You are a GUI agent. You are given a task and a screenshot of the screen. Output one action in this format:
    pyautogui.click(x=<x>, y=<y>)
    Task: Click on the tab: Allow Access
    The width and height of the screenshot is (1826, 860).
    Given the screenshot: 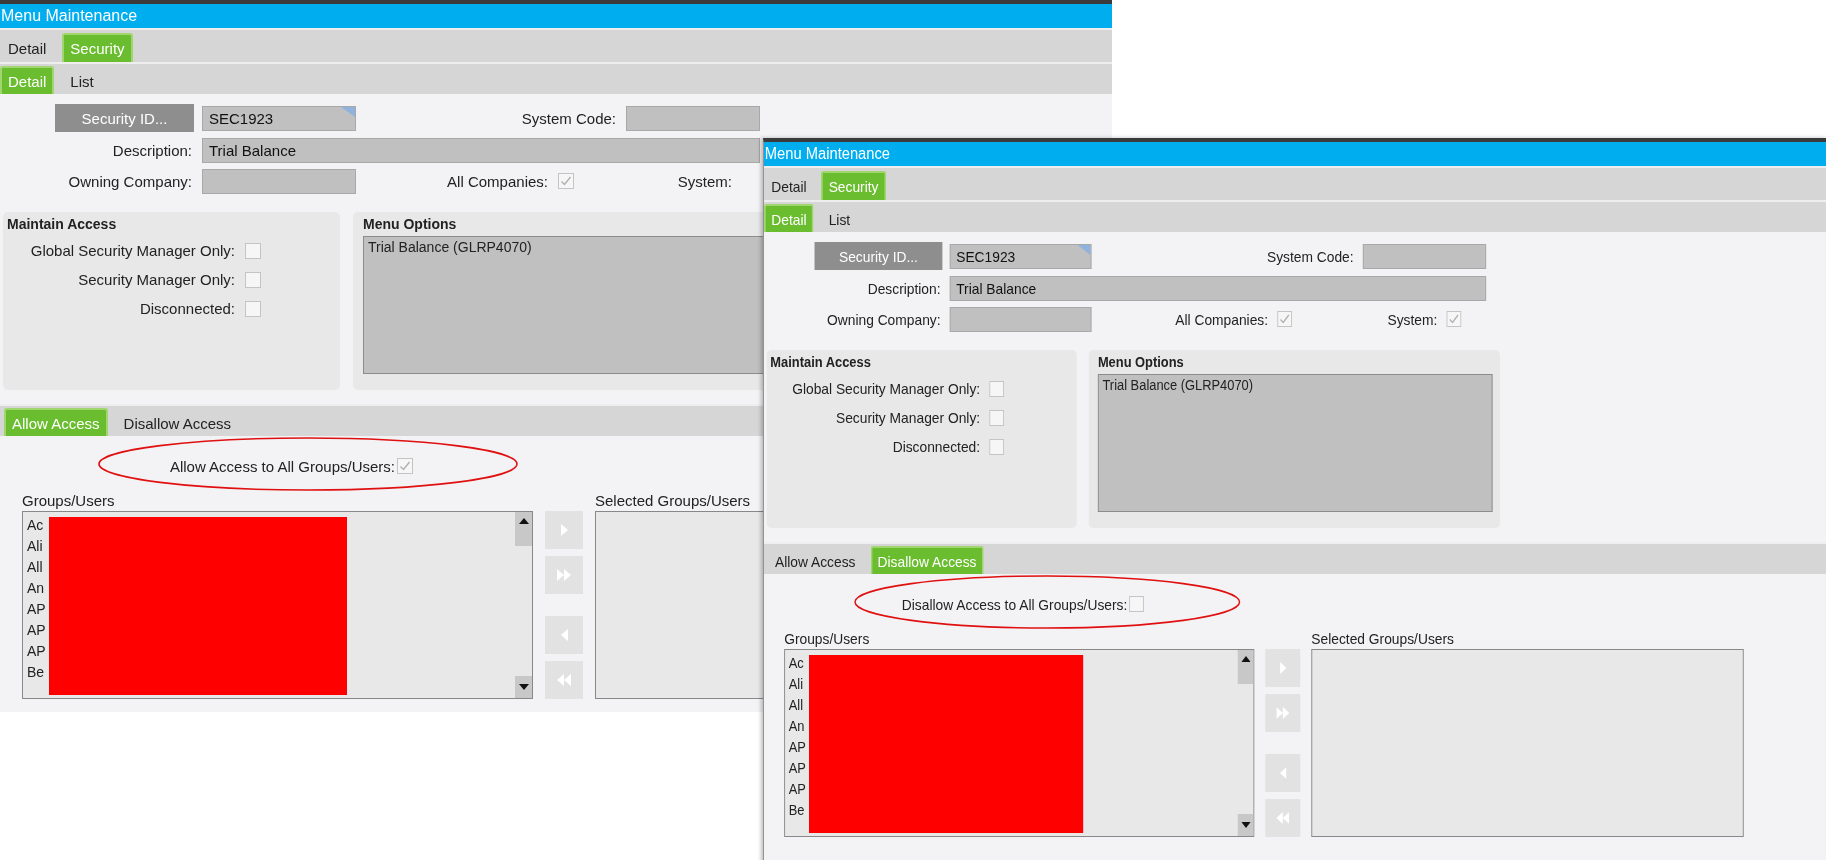 What is the action you would take?
    pyautogui.click(x=815, y=560)
    